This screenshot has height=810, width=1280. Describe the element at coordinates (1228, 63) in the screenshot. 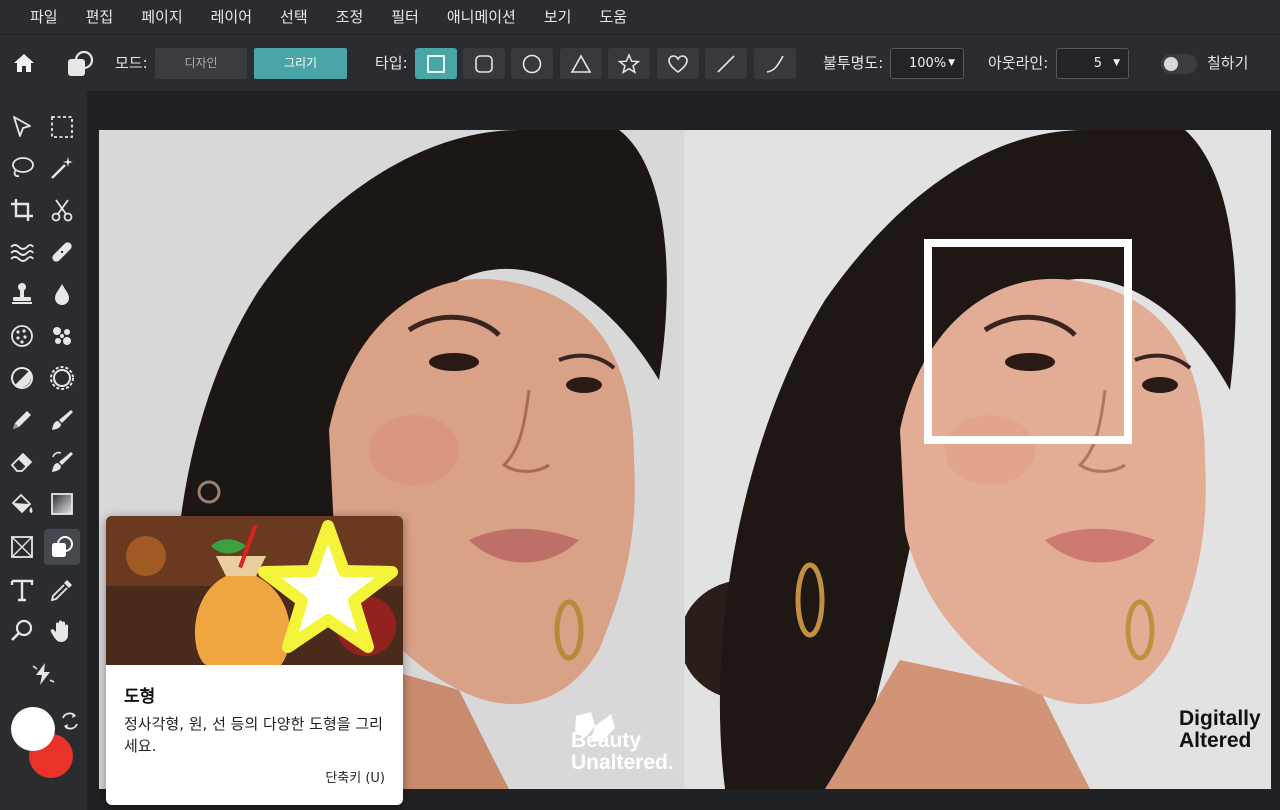

I see `fill-label: 칠하기` at that location.